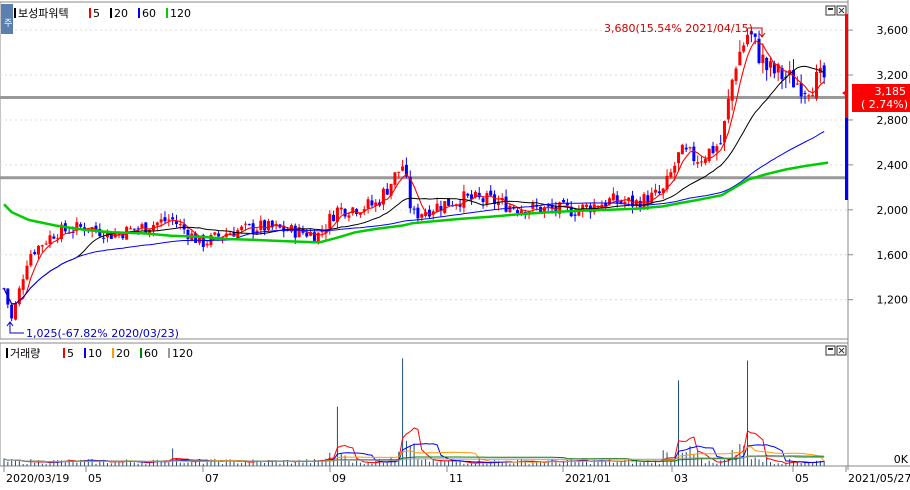 The image size is (910, 490). What do you see at coordinates (37, 478) in the screenshot?
I see `x-tick-label: 2020/03/19` at bounding box center [37, 478].